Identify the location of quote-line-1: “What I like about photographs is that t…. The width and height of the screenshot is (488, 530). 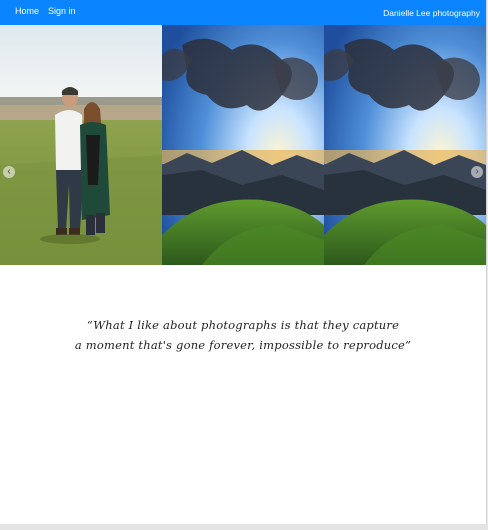
(243, 325).